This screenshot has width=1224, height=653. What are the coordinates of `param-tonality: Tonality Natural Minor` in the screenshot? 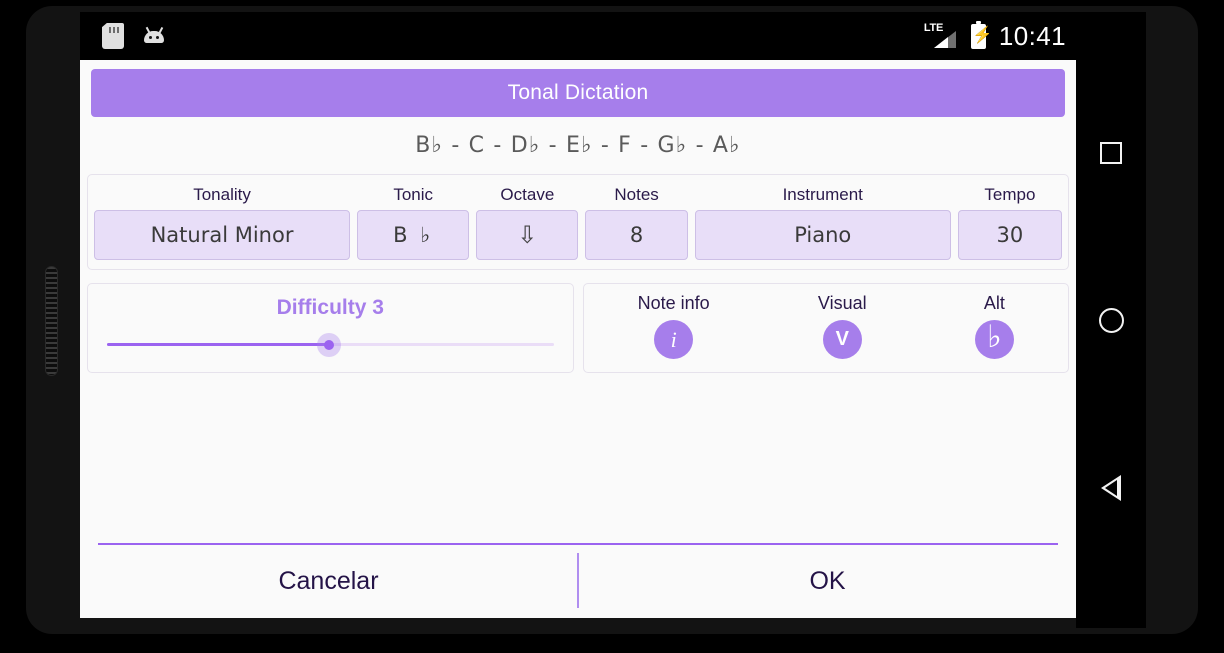 It's located at (222, 220).